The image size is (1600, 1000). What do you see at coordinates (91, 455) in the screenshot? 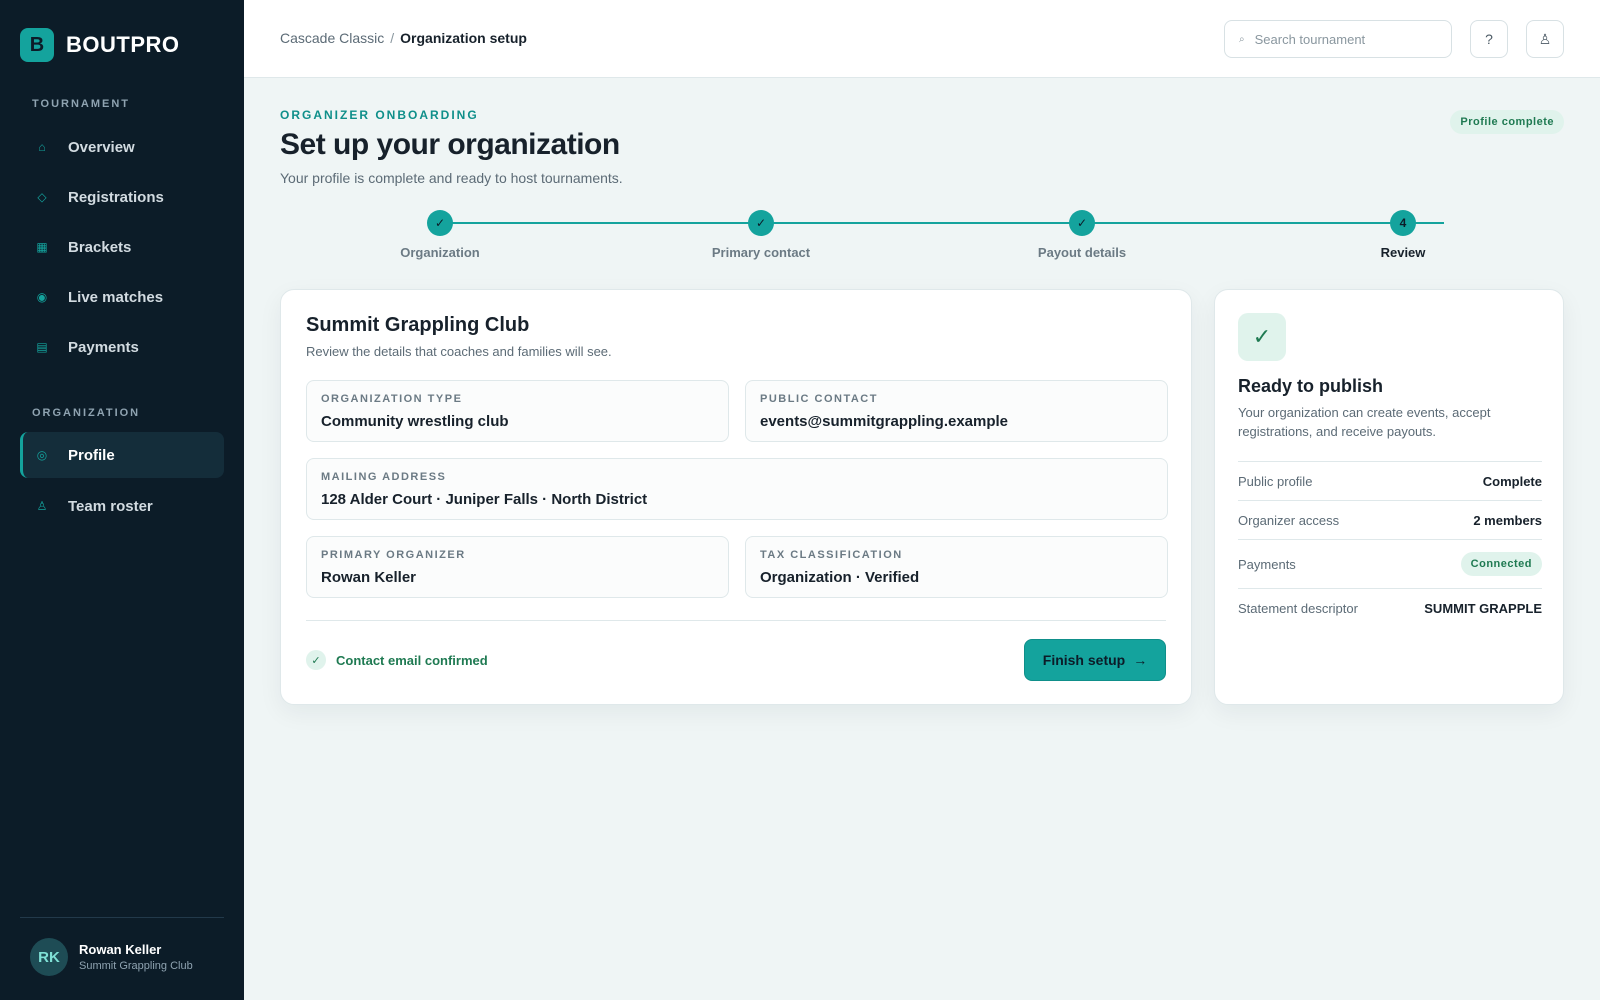
I see `sidebar-item-label: Profile` at bounding box center [91, 455].